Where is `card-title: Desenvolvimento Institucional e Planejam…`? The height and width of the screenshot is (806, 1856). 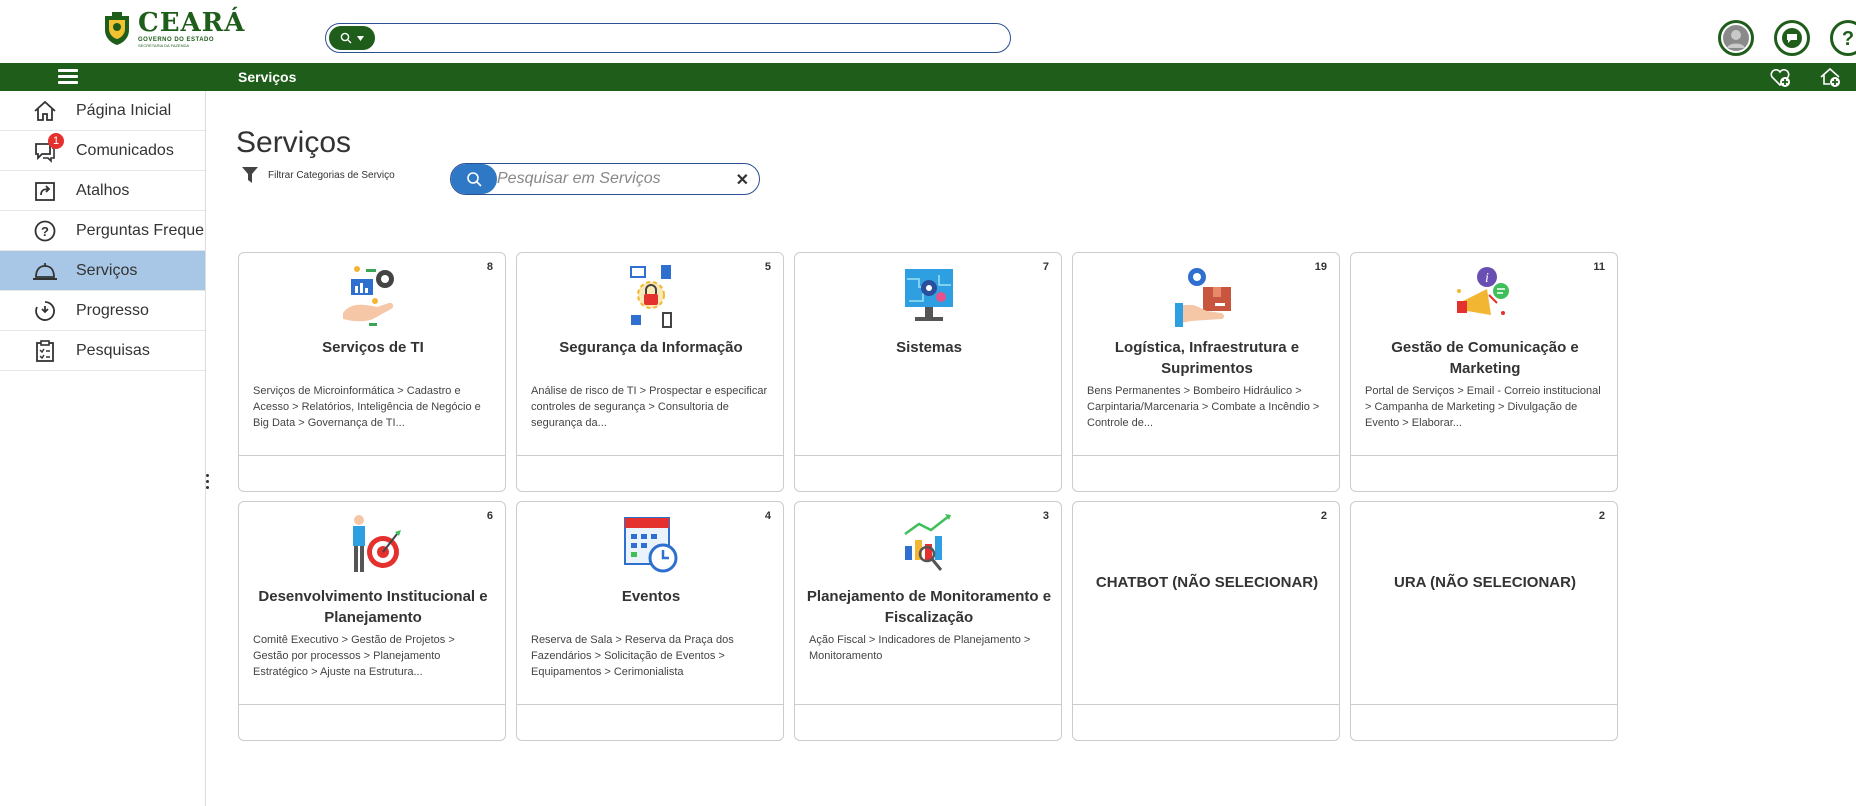
card-title: Desenvolvimento Institucional e Planejam… is located at coordinates (373, 607).